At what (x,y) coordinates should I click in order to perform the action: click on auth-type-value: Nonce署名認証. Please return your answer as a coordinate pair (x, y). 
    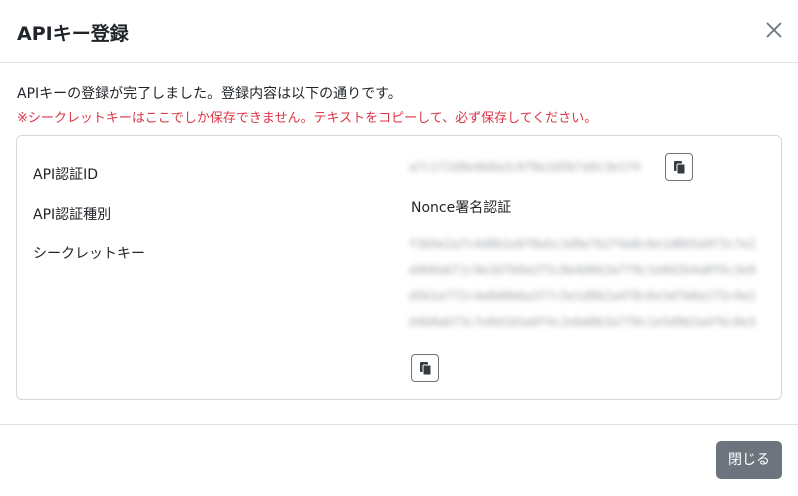
    Looking at the image, I should click on (461, 208).